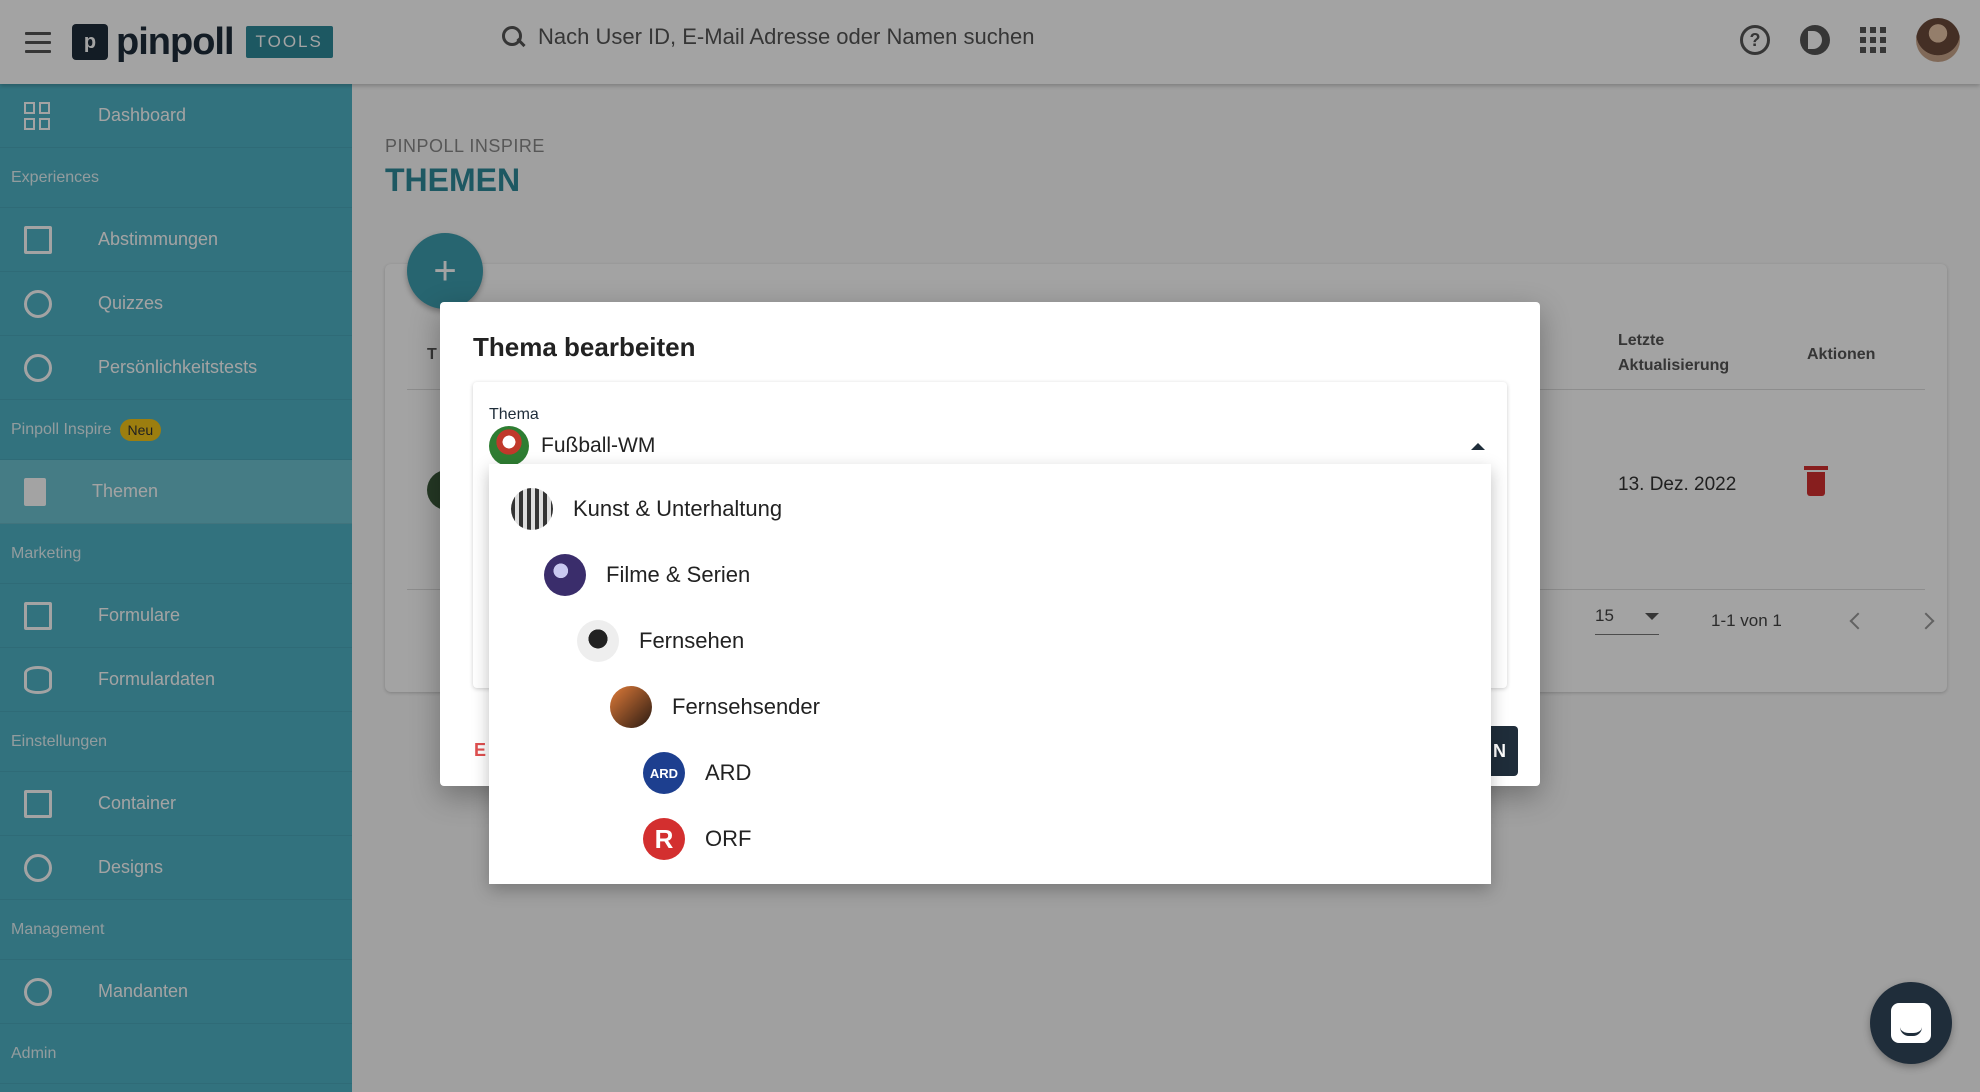 Image resolution: width=1980 pixels, height=1092 pixels. I want to click on chevron-up-icon, so click(1478, 446).